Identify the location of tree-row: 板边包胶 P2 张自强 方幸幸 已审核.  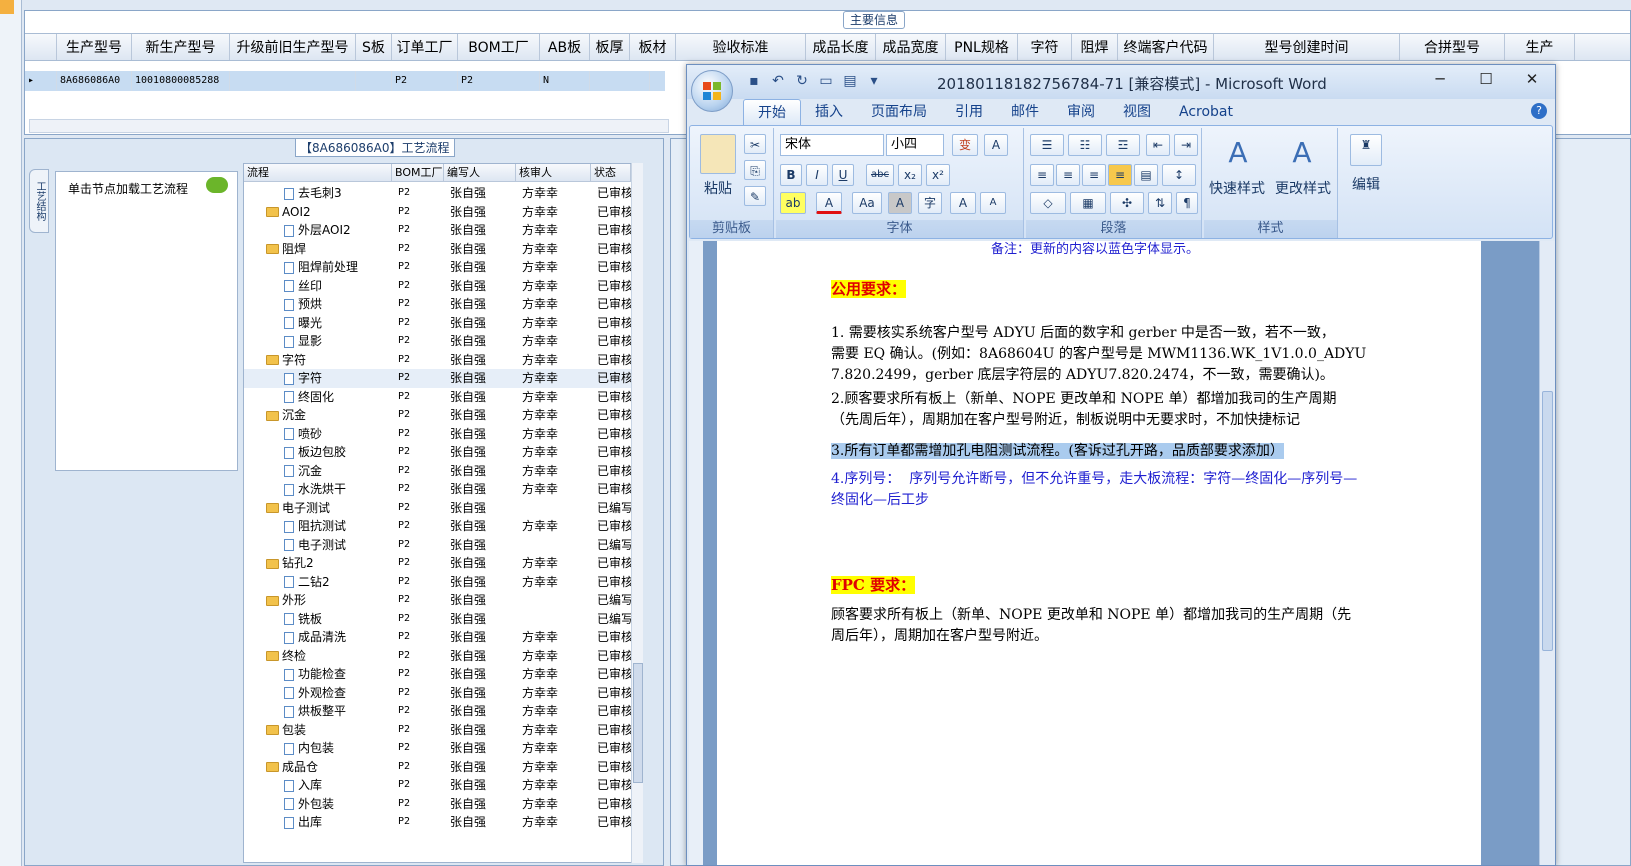
(443, 452).